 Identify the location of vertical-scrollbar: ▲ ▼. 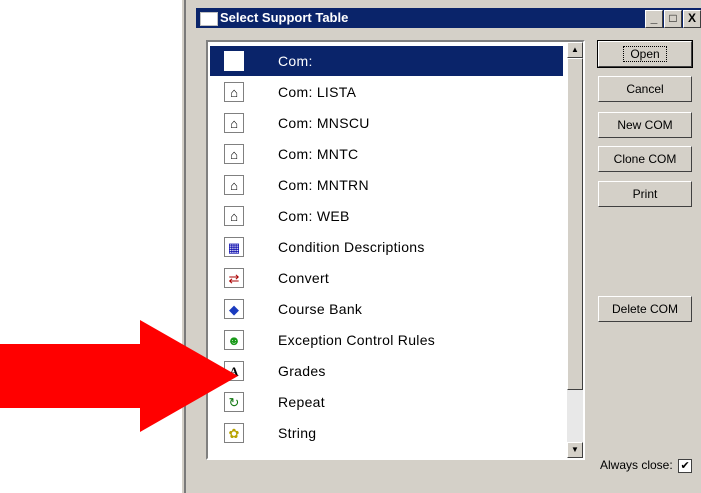
(575, 250).